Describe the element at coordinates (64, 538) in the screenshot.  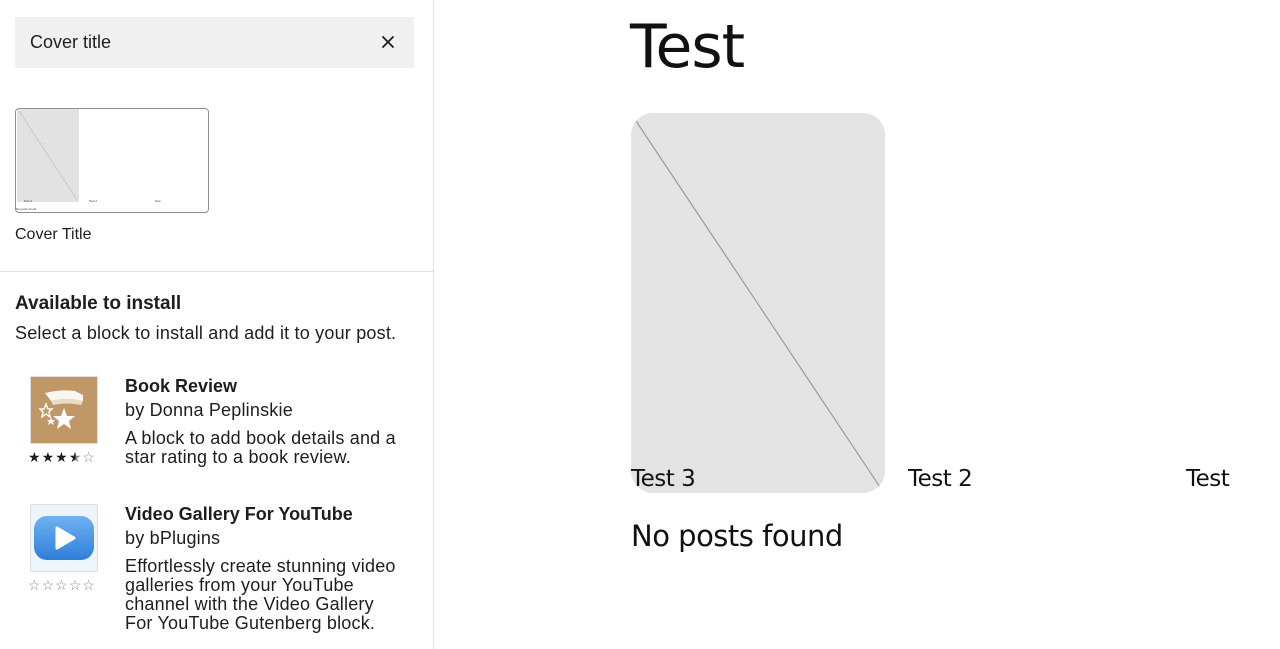
I see `play-button-icon` at that location.